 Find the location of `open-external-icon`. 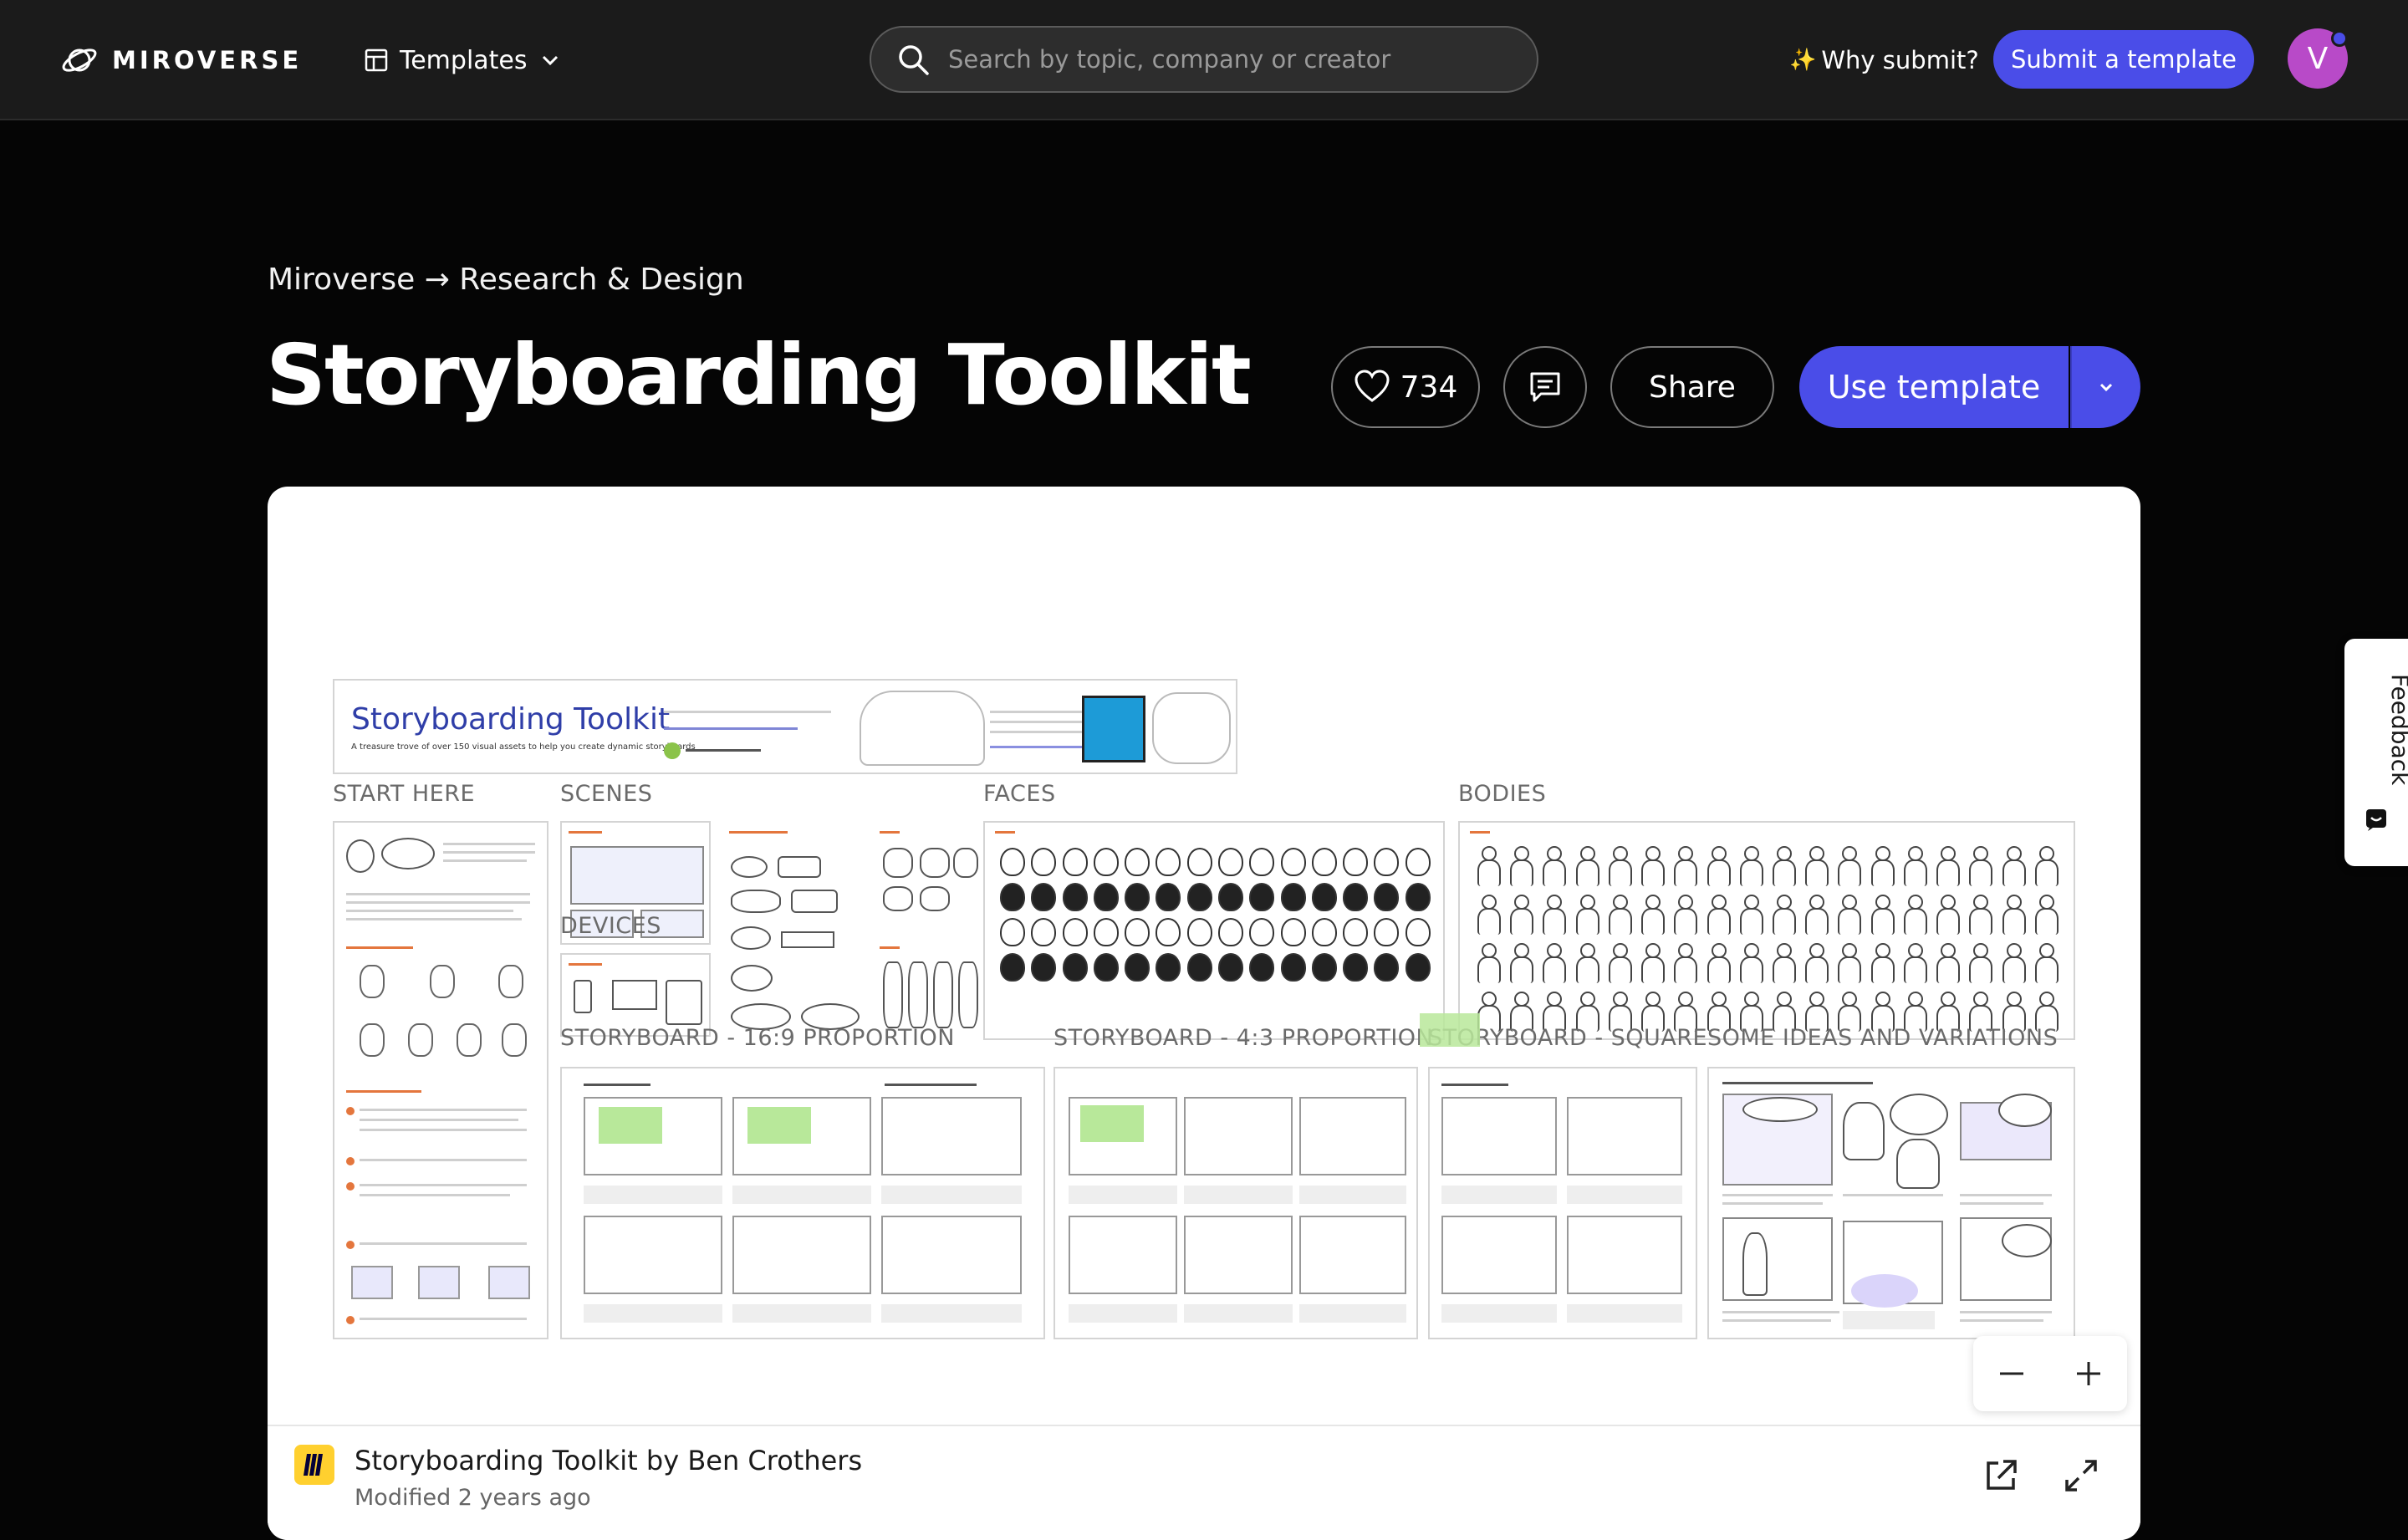

open-external-icon is located at coordinates (2001, 1475).